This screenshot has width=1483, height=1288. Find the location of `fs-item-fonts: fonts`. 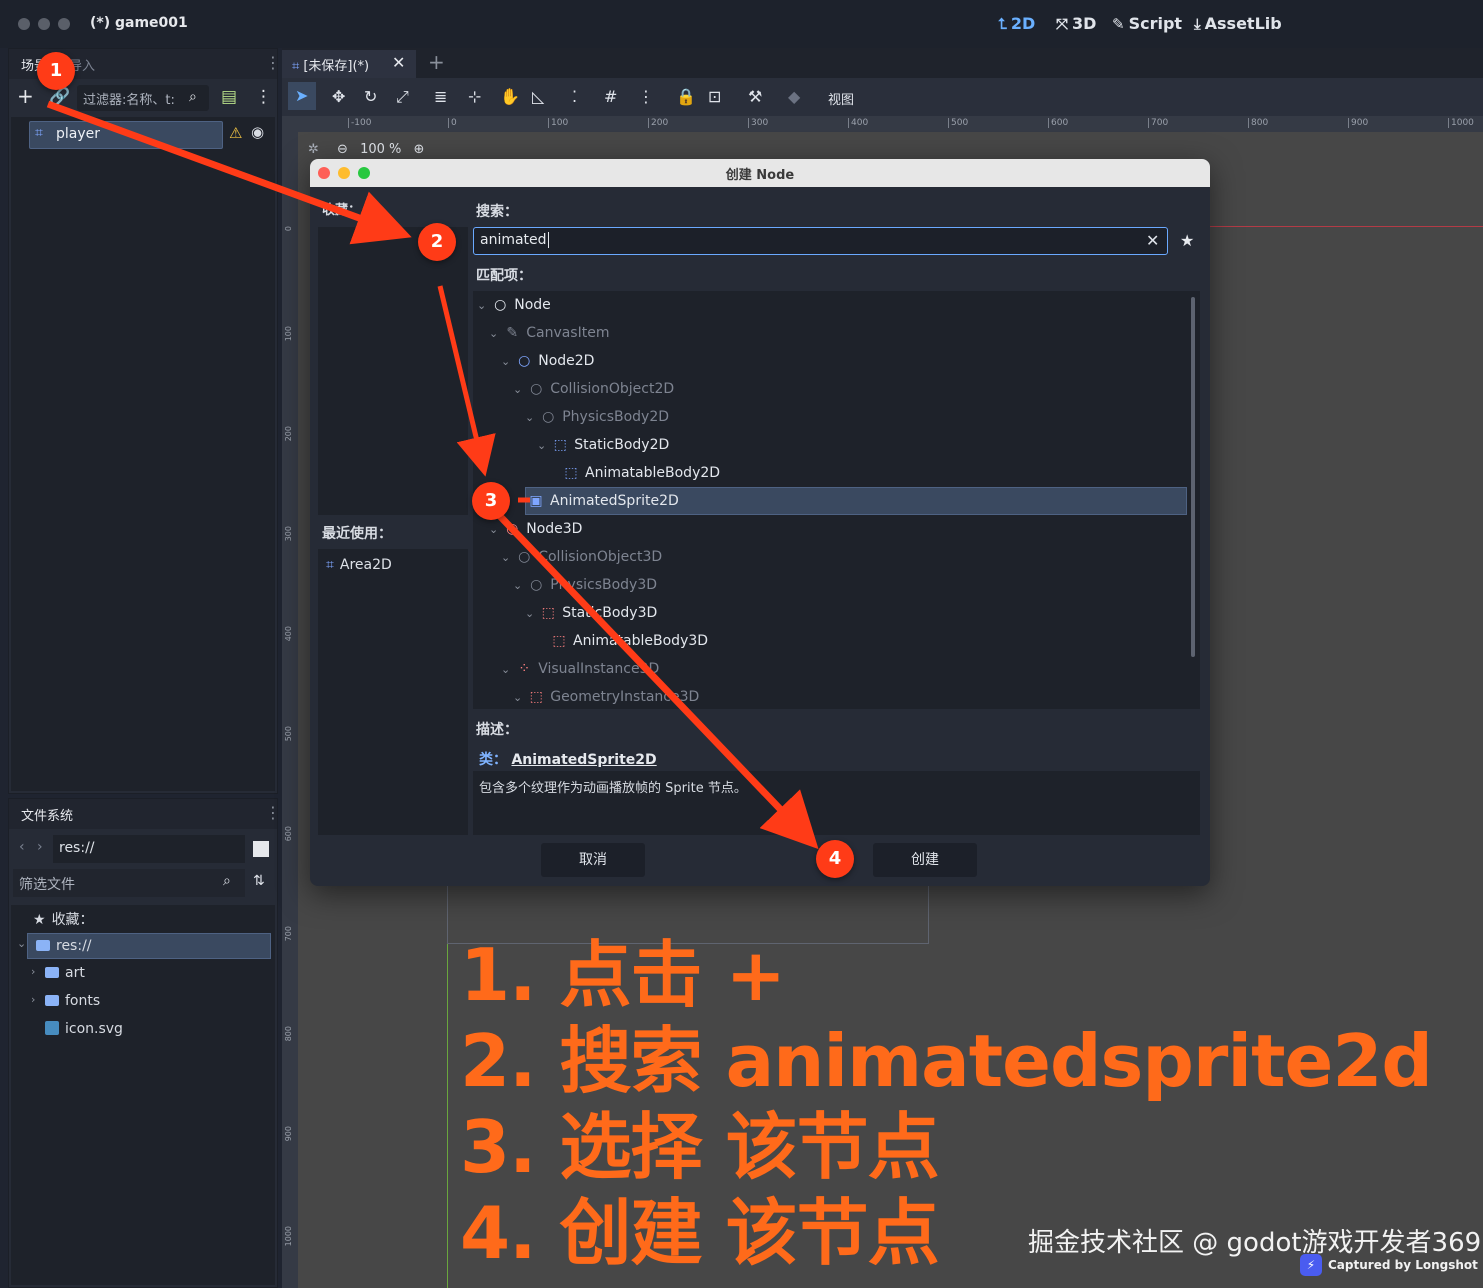

fs-item-fonts: fonts is located at coordinates (72, 1001).